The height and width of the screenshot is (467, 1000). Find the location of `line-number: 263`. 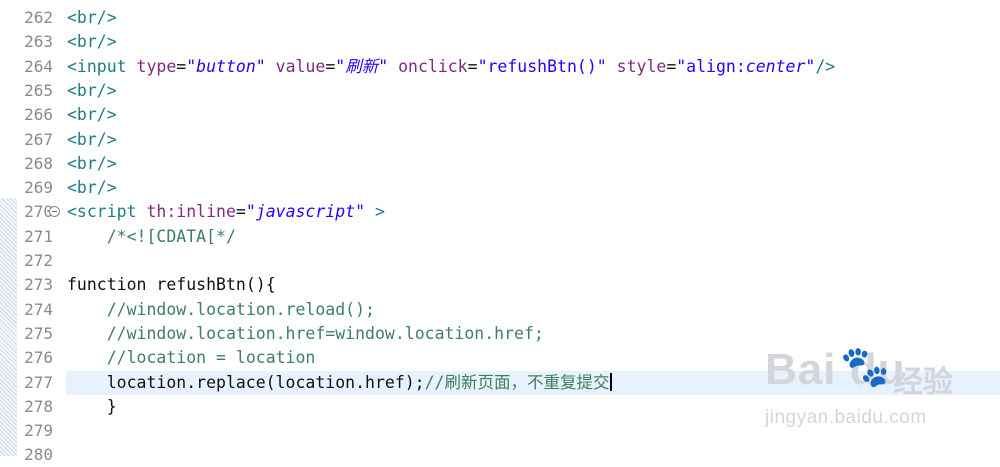

line-number: 263 is located at coordinates (38, 41).